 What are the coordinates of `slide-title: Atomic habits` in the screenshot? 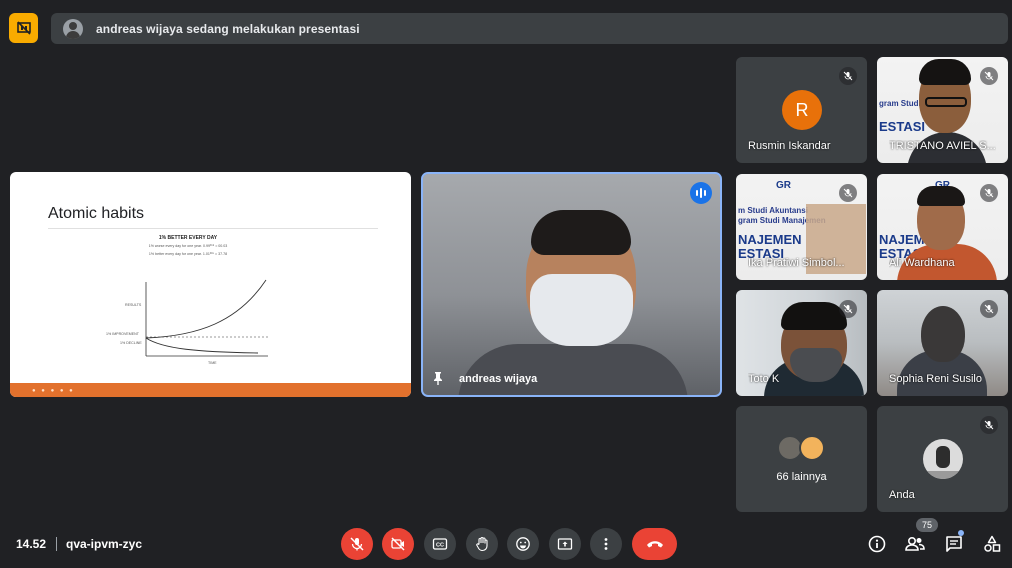 It's located at (96, 213).